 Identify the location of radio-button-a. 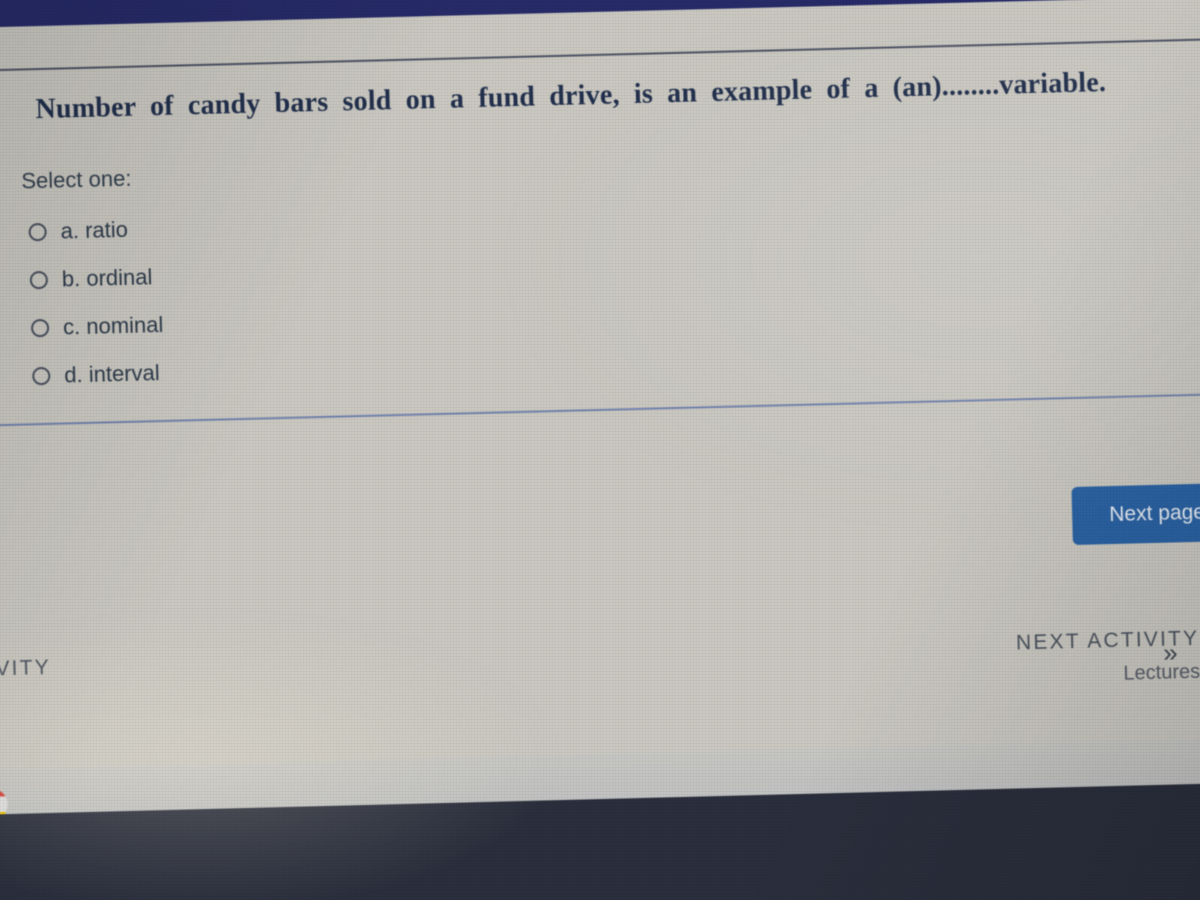
(37, 232).